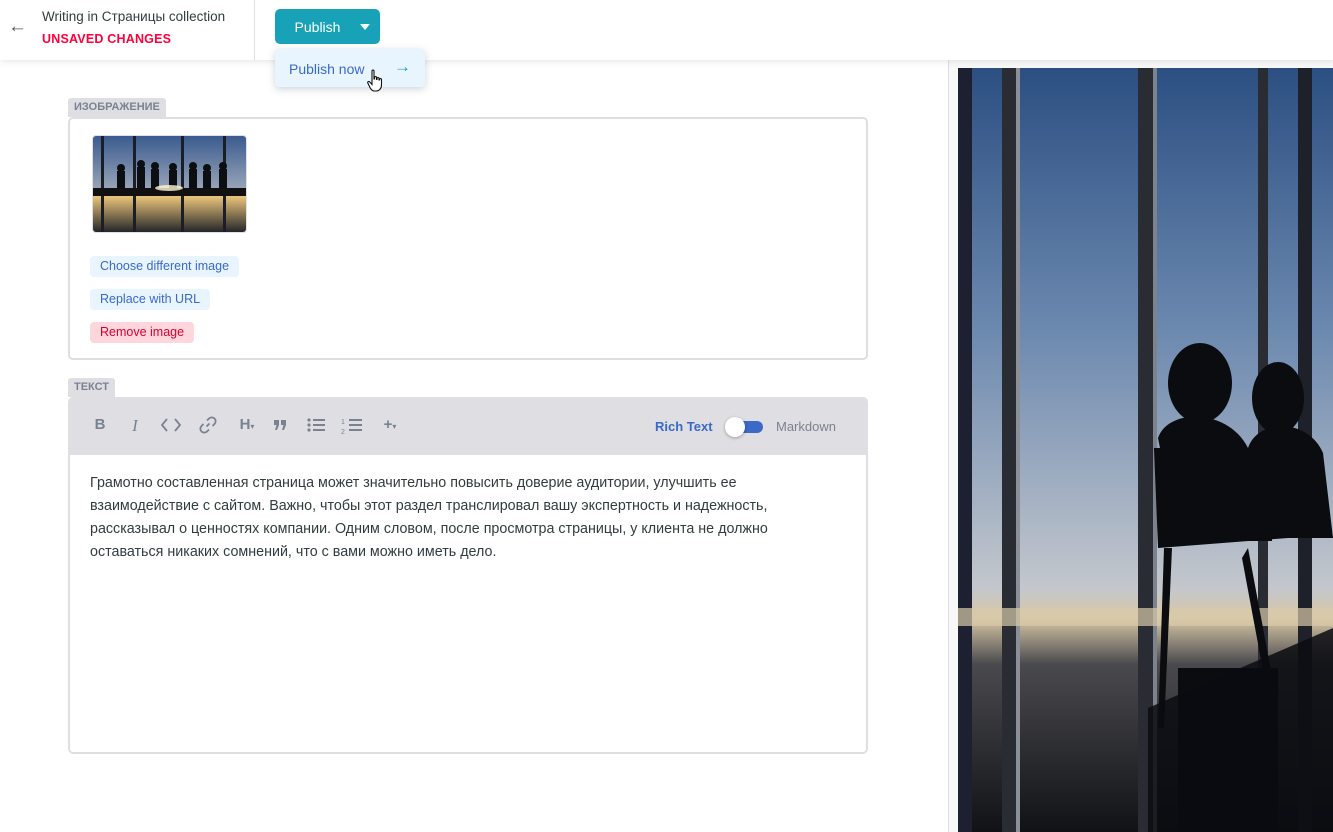  I want to click on image-thumbnail, so click(169, 184).